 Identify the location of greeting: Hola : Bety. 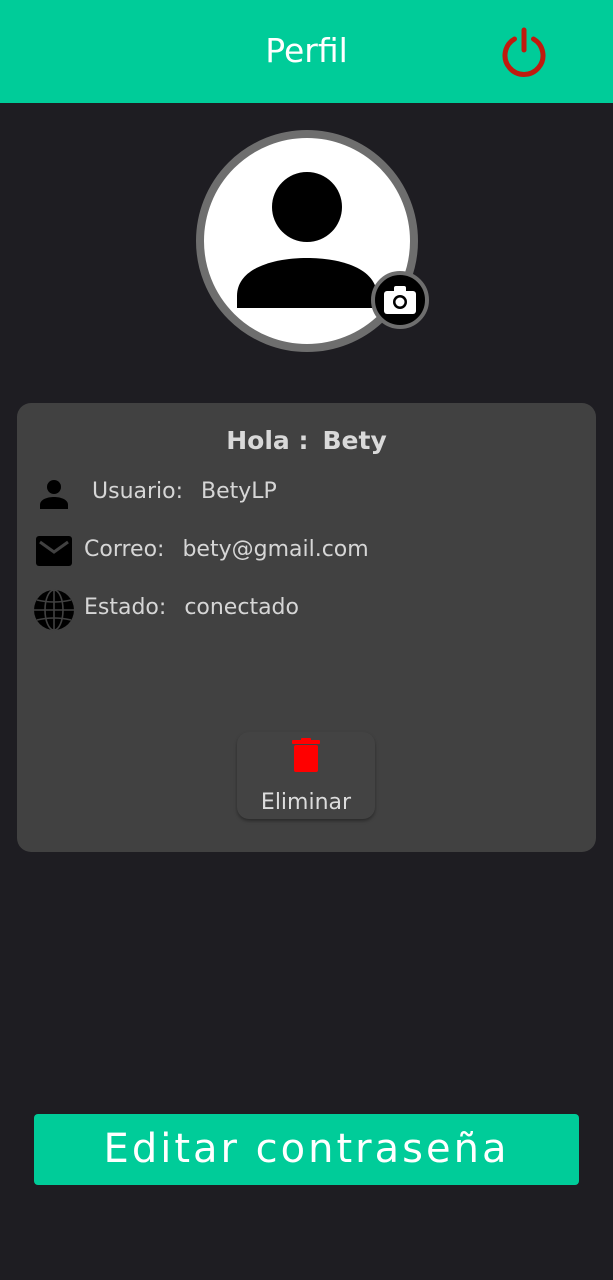
(306, 441).